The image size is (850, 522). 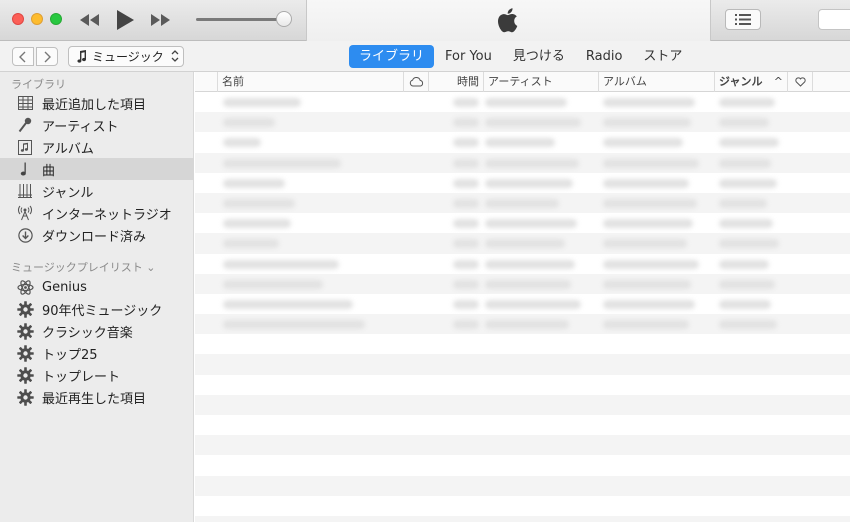 What do you see at coordinates (97, 191) in the screenshot?
I see `sidebar-item-genres: ジャンル` at bounding box center [97, 191].